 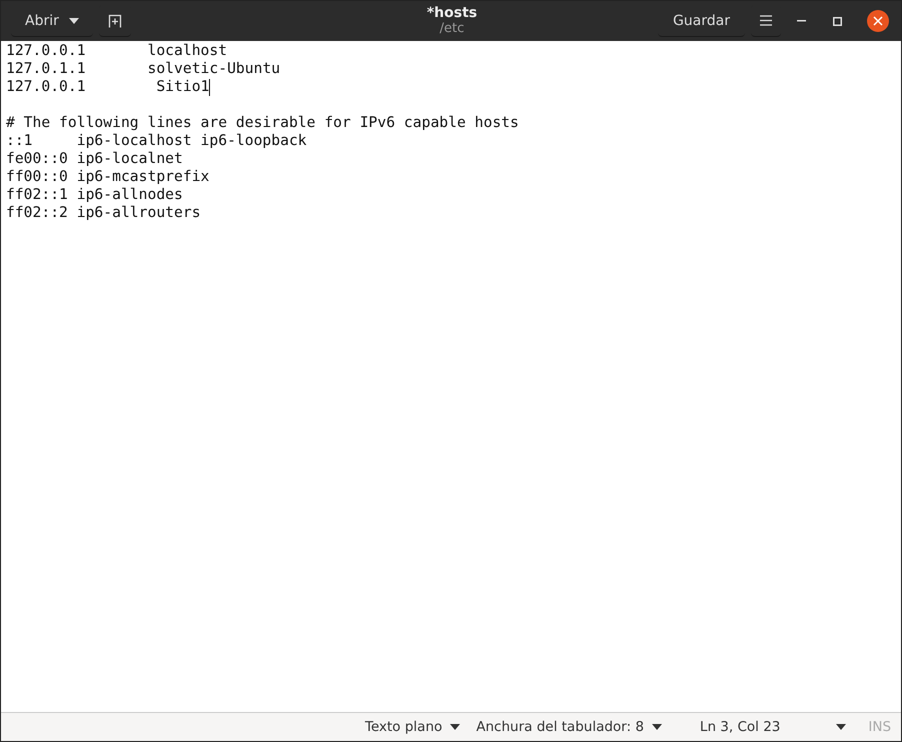 I want to click on new-tab-icon, so click(x=115, y=21).